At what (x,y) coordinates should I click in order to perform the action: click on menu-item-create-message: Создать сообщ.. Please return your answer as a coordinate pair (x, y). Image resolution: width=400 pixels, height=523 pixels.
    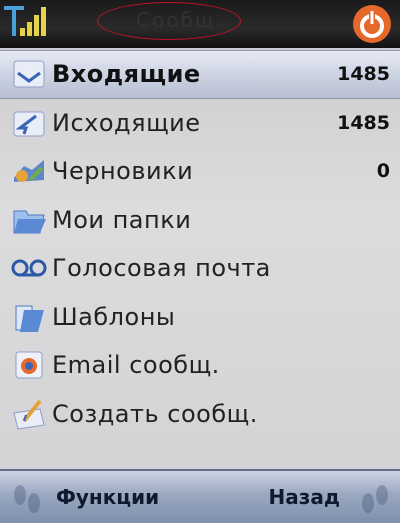
    Looking at the image, I should click on (200, 414).